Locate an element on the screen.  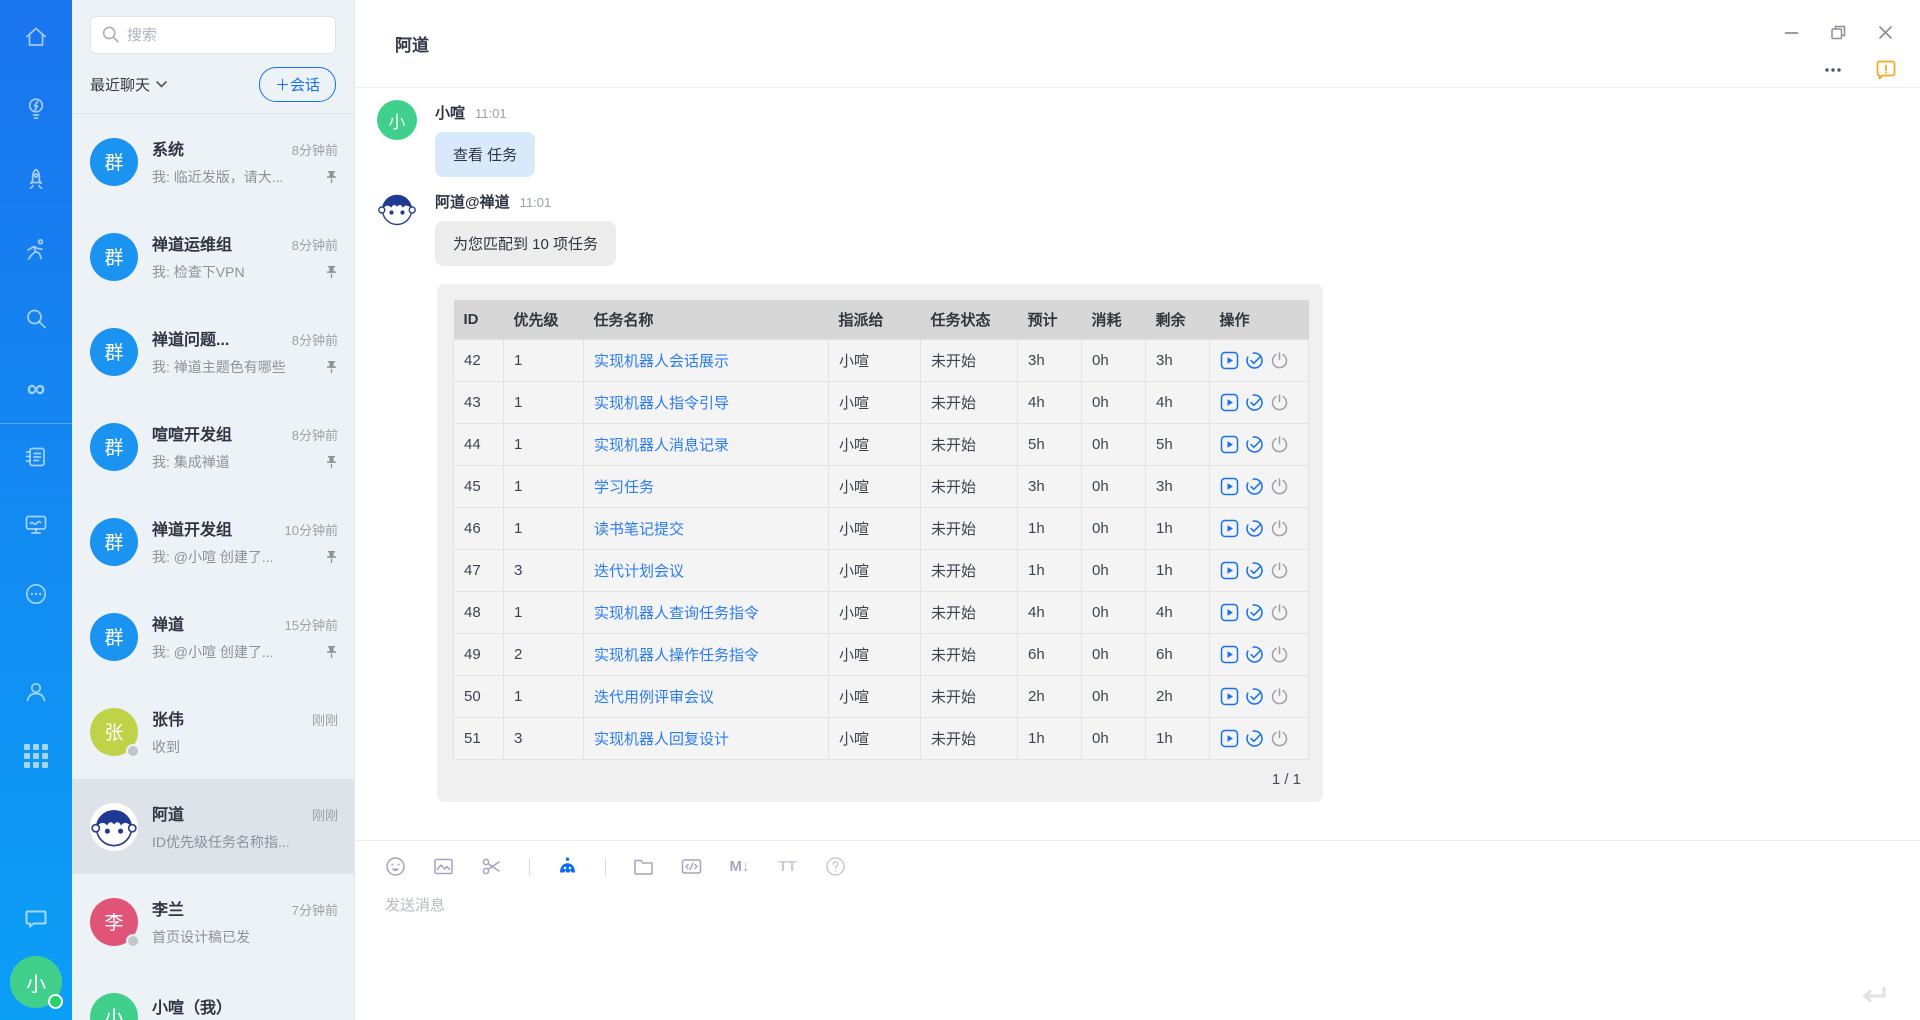
home-icon is located at coordinates (36, 37).